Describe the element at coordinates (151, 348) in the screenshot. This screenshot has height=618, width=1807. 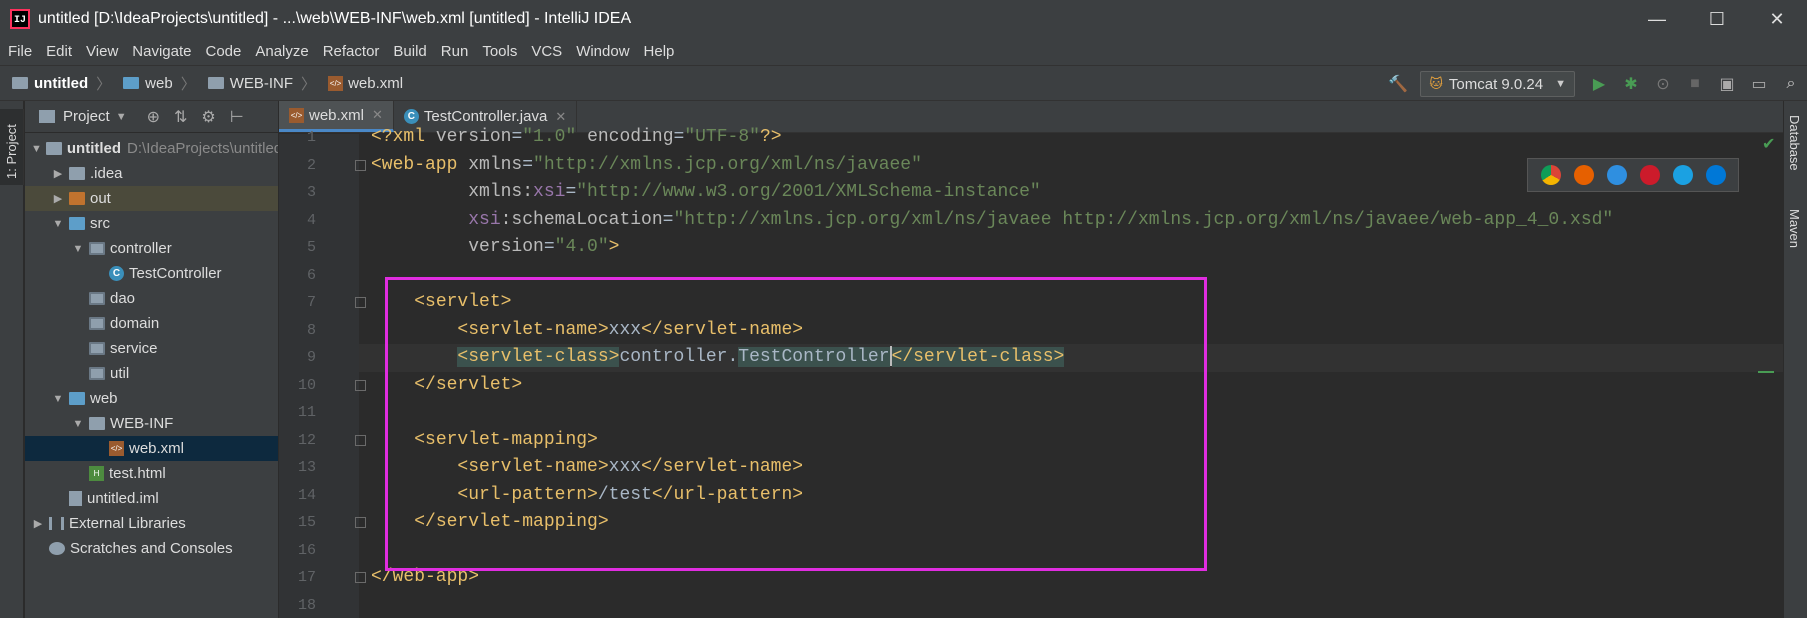
I see `tree-item-service: service` at that location.